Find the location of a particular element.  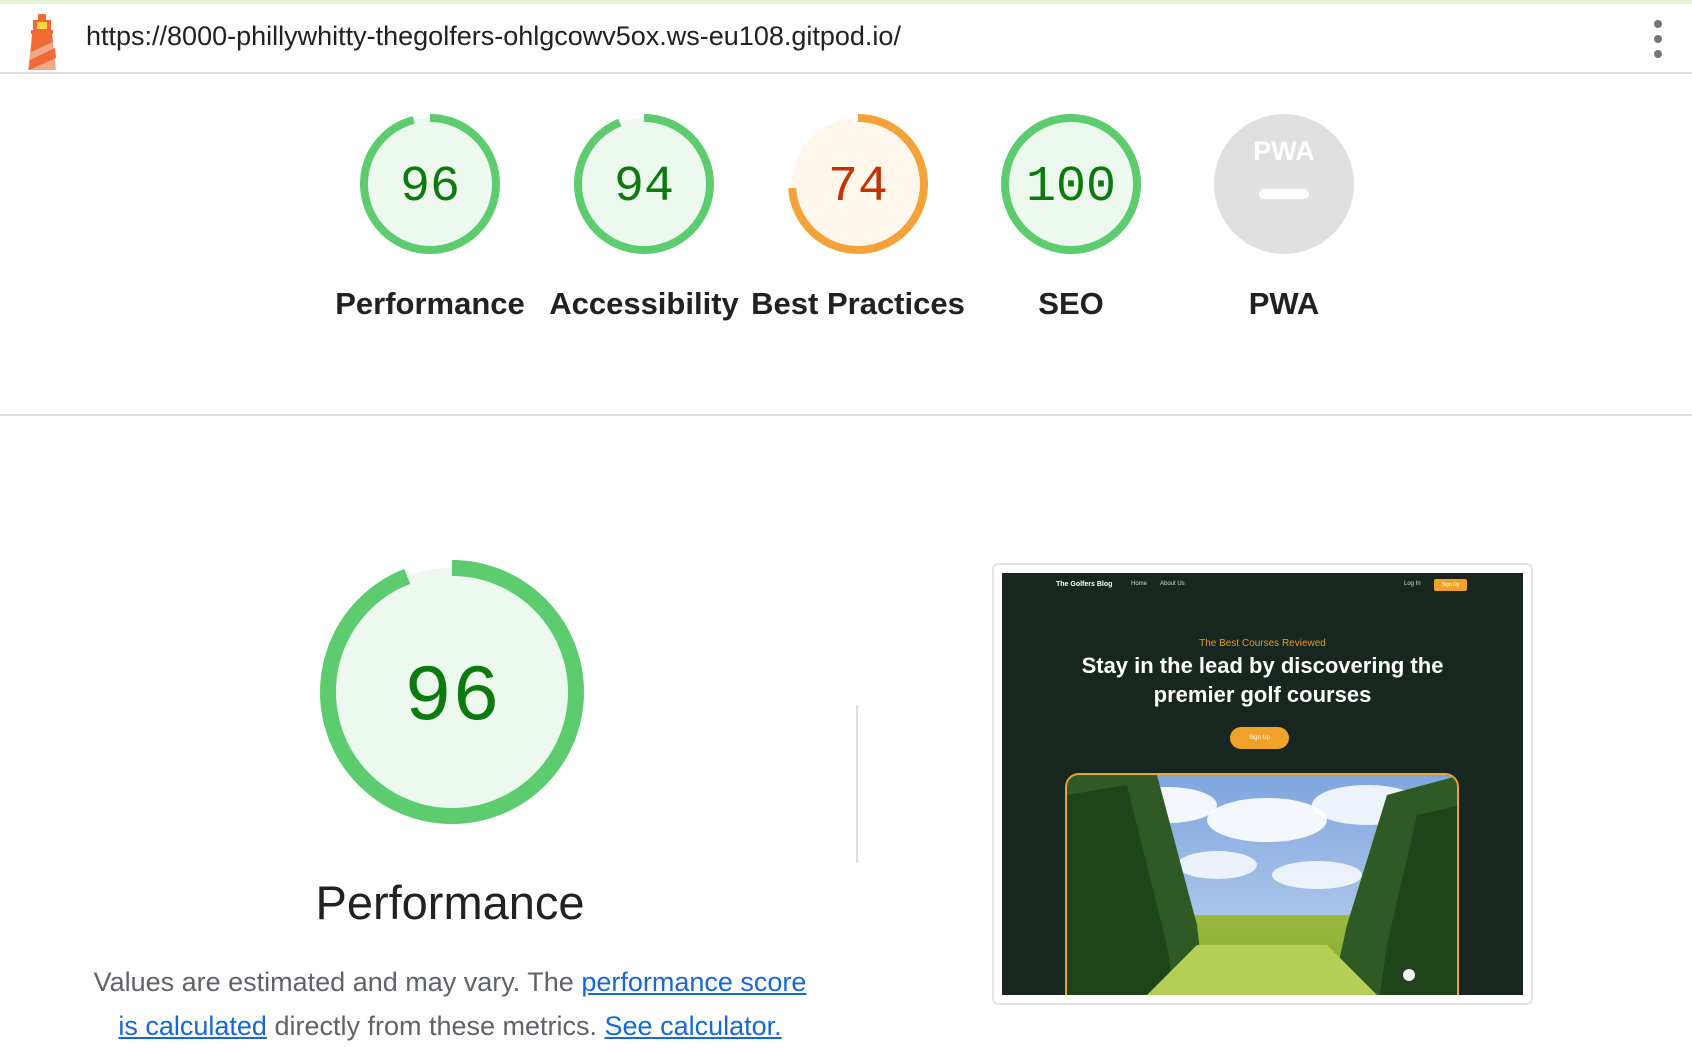

site-hero-image is located at coordinates (1262, 884).